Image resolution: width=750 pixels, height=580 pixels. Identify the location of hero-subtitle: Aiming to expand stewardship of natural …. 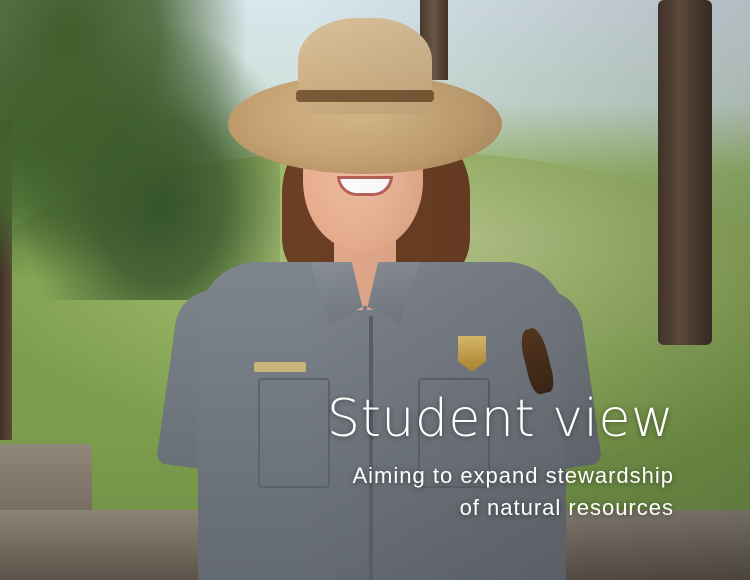
(500, 492).